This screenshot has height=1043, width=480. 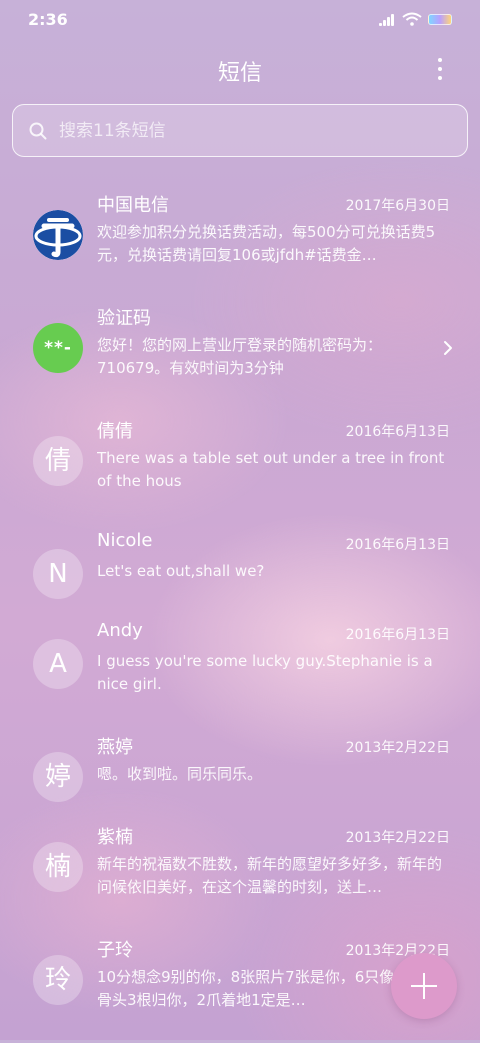 I want to click on china-telecom-logo-icon, so click(x=58, y=235).